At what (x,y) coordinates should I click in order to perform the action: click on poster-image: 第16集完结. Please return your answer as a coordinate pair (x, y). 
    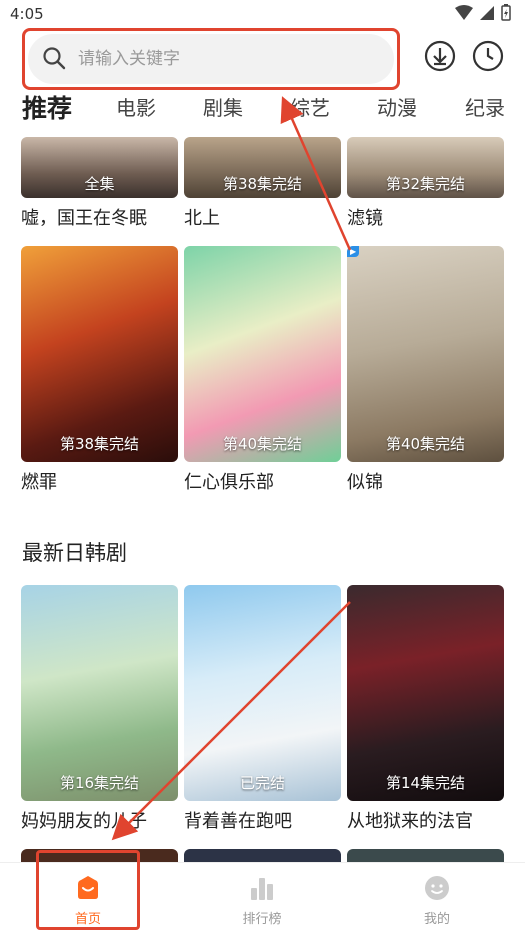
    Looking at the image, I should click on (99, 693).